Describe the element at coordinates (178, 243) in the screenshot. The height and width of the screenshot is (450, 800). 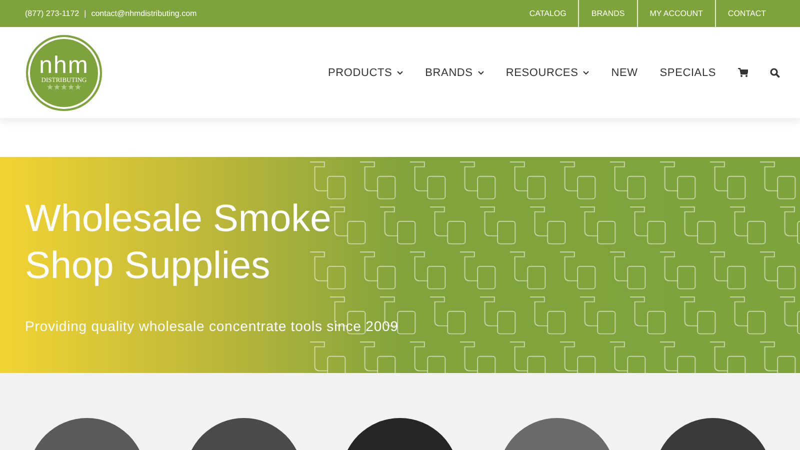
I see `hero-title: Wholesale Smoke Shop Supplies` at that location.